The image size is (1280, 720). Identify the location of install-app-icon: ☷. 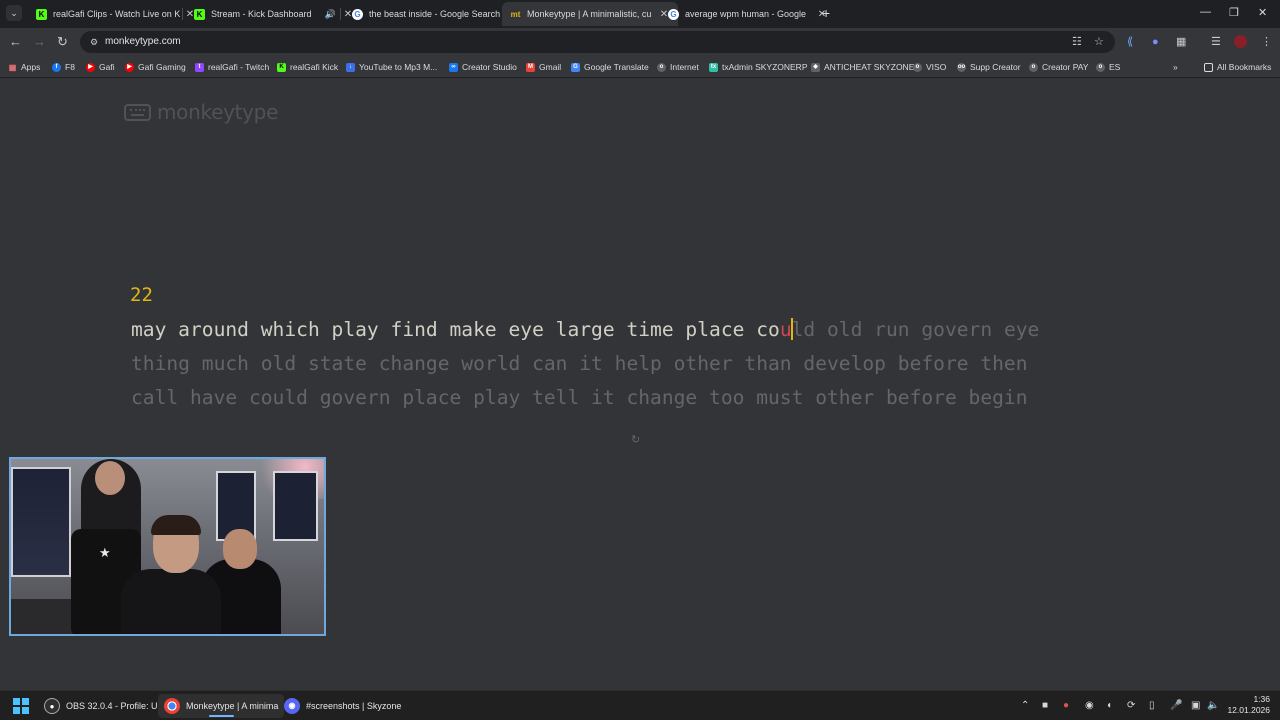
(1077, 42).